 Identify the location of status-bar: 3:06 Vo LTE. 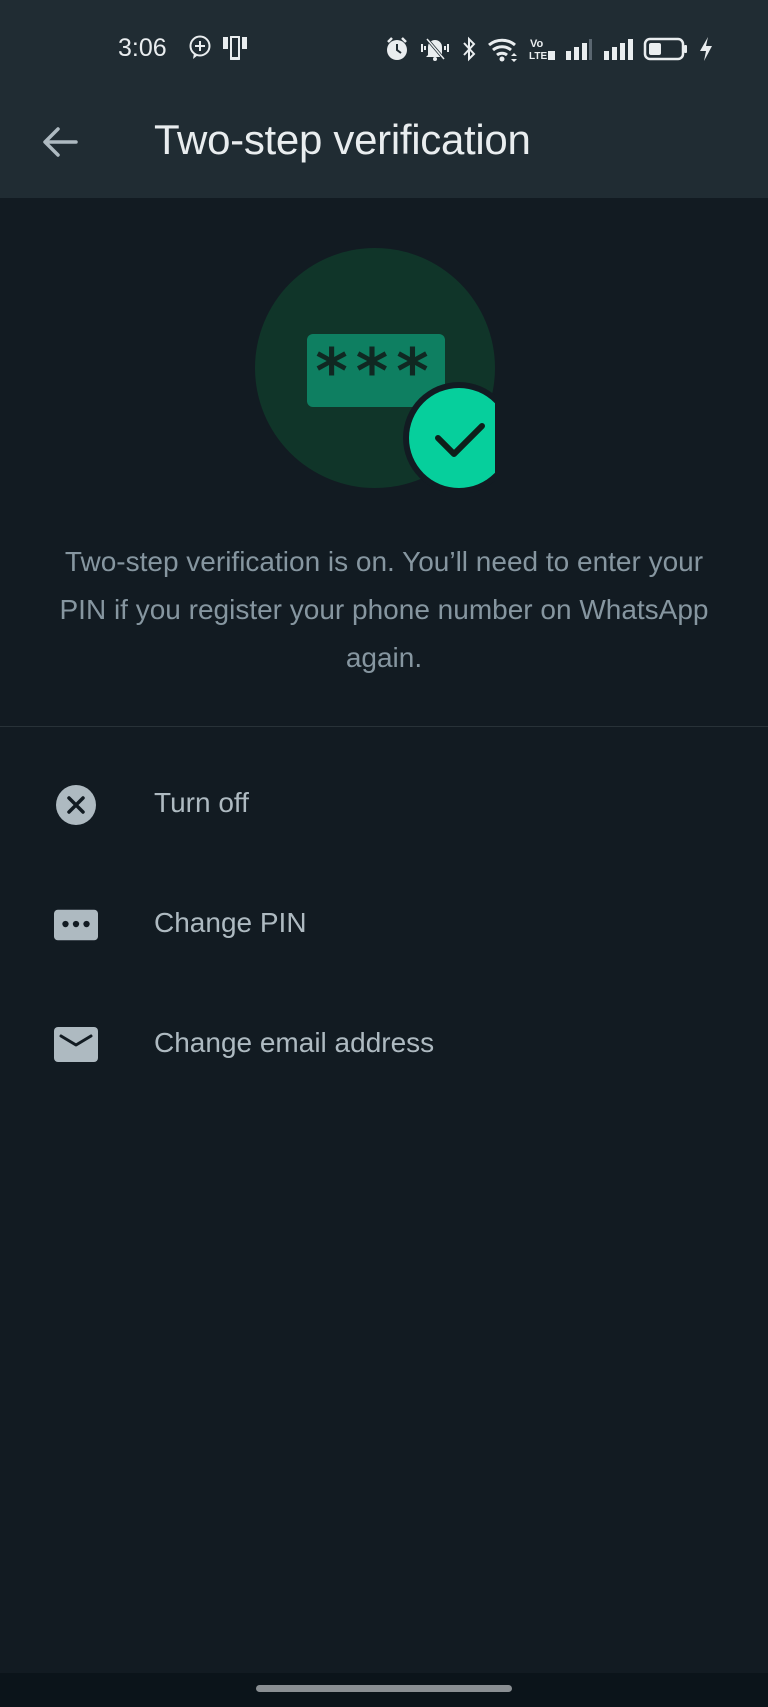
(384, 45).